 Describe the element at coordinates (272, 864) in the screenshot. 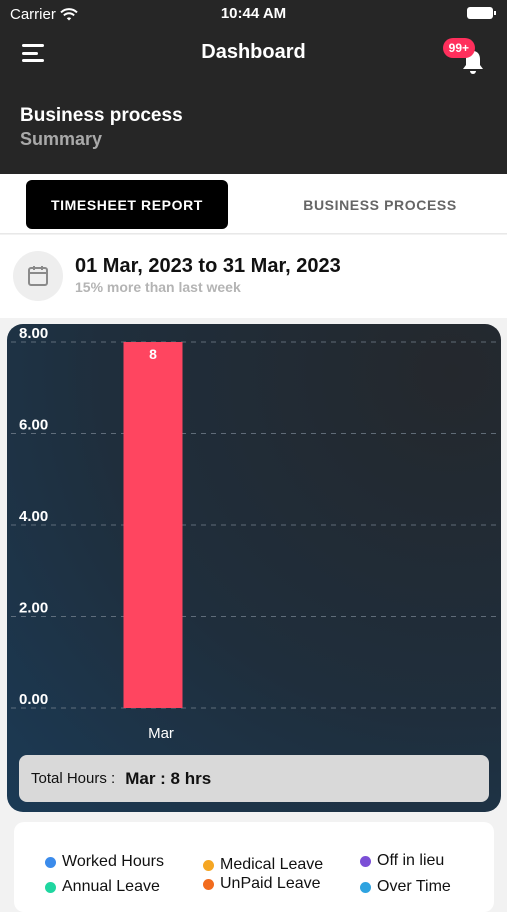

I see `legend-label: Medical Leave` at that location.